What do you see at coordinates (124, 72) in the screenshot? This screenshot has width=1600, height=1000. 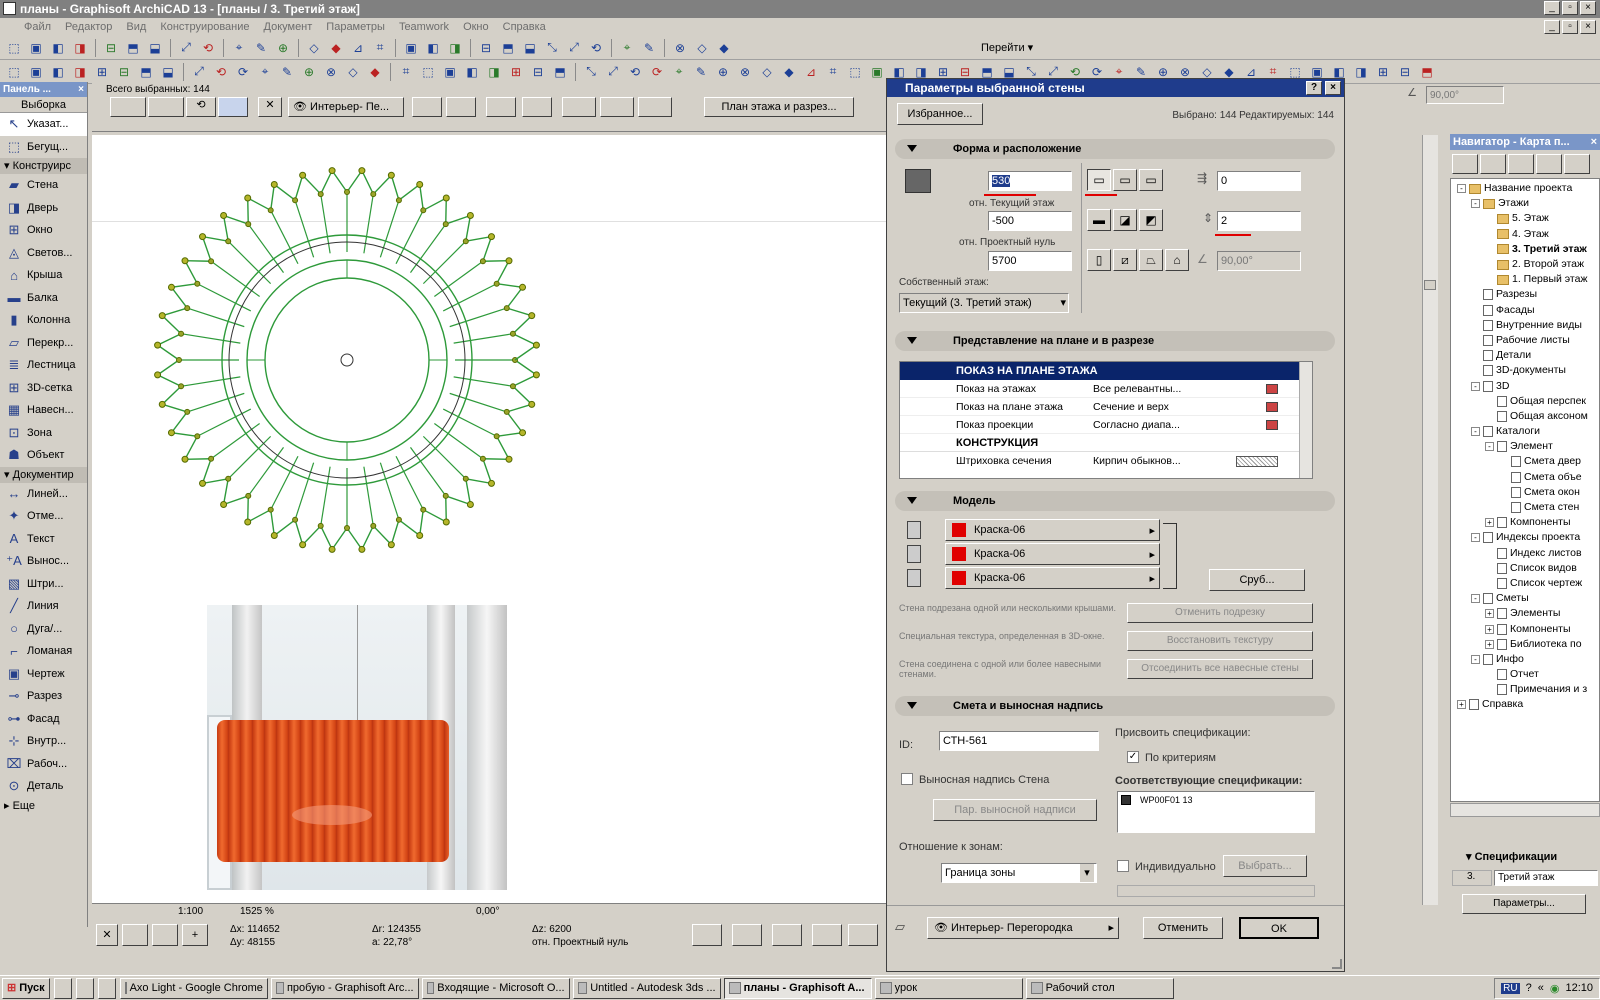 I see `edit-f-icon: ⊟` at bounding box center [124, 72].